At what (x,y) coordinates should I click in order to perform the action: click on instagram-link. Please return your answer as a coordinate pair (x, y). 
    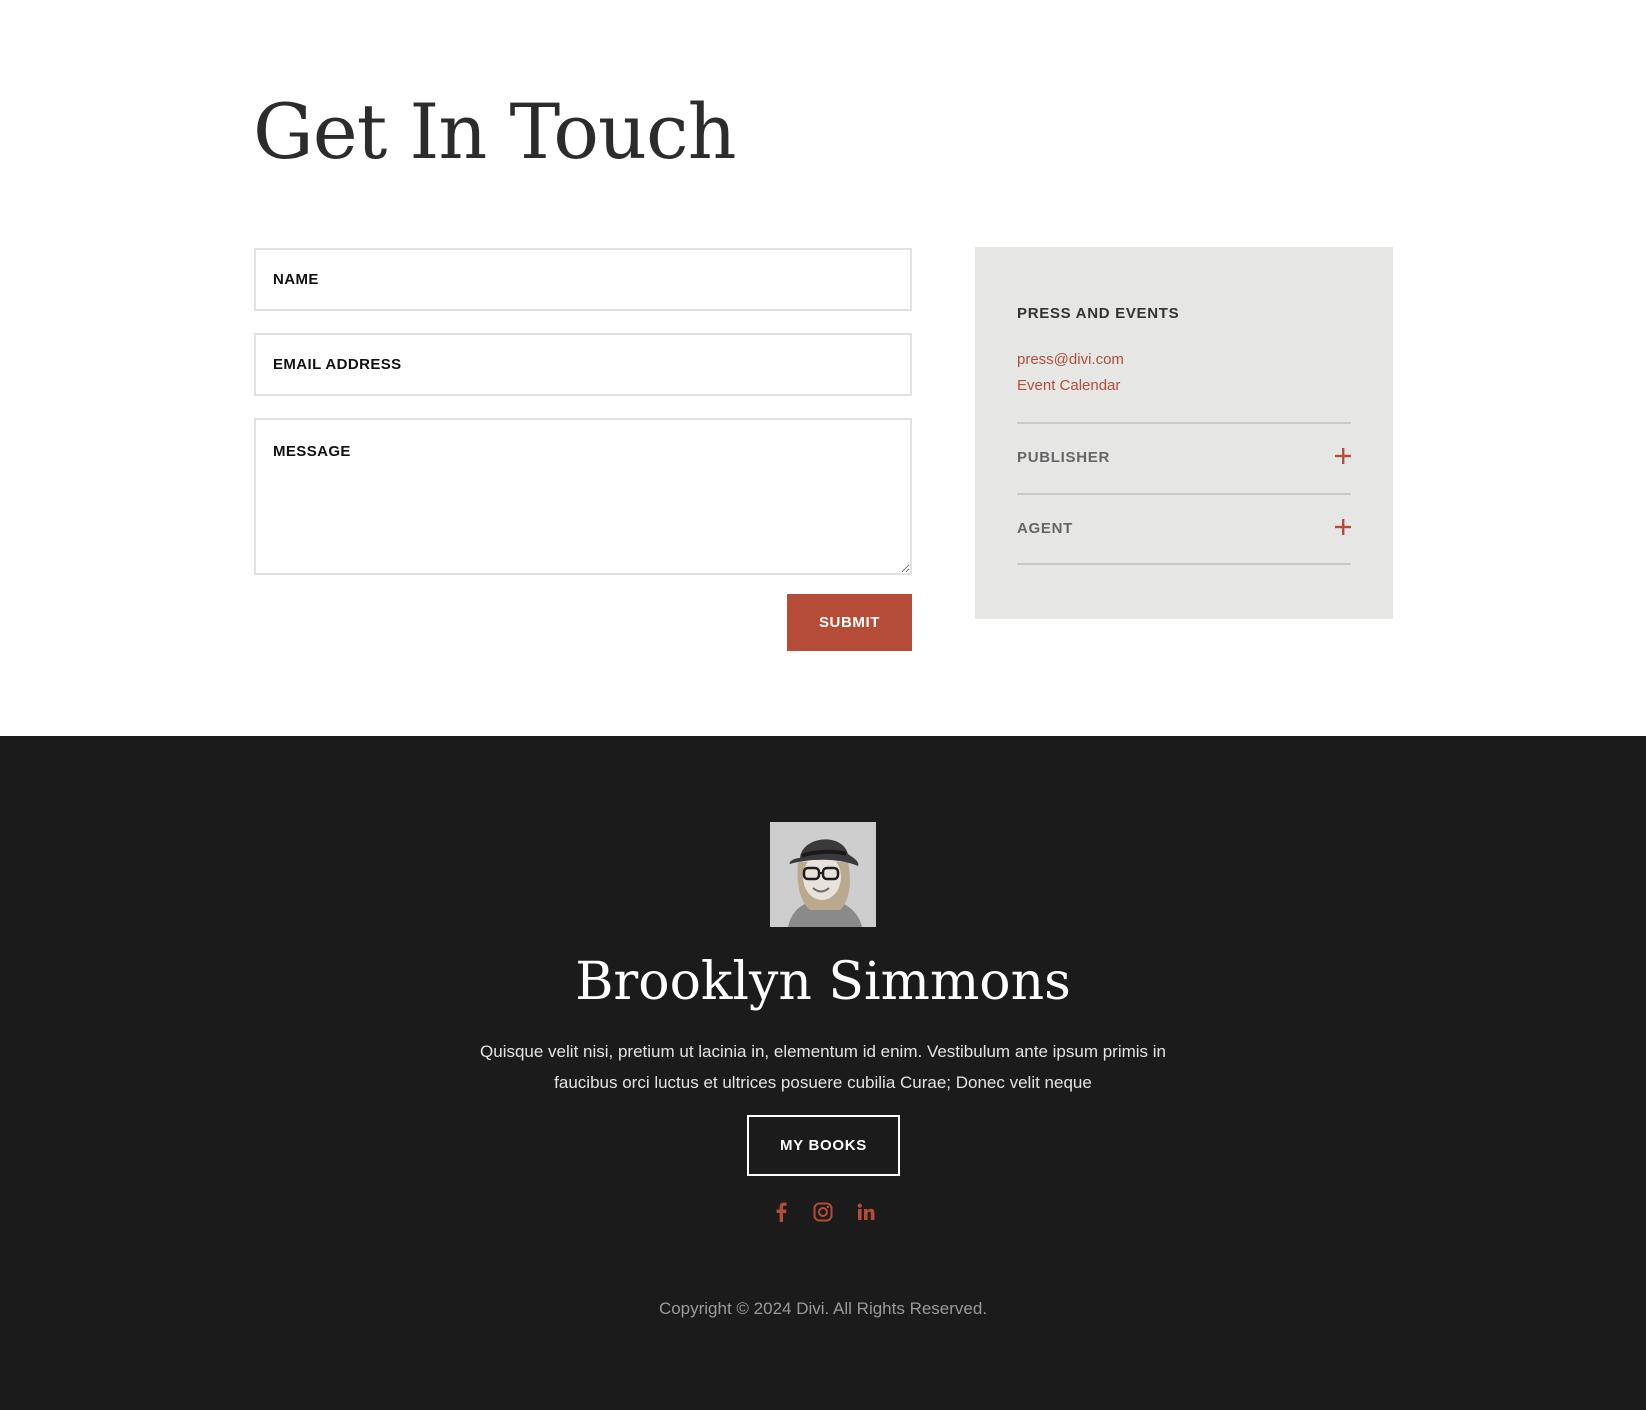
    Looking at the image, I should click on (823, 1212).